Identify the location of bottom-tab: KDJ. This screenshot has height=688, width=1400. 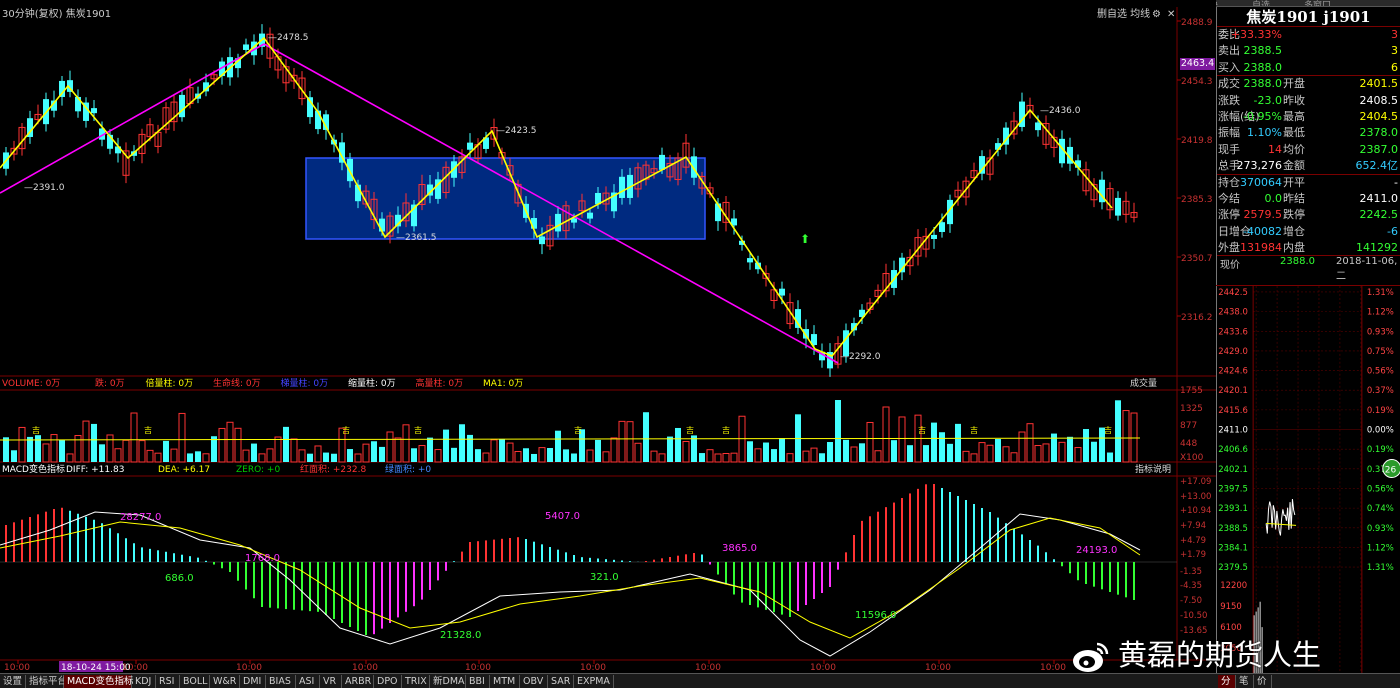
(144, 681).